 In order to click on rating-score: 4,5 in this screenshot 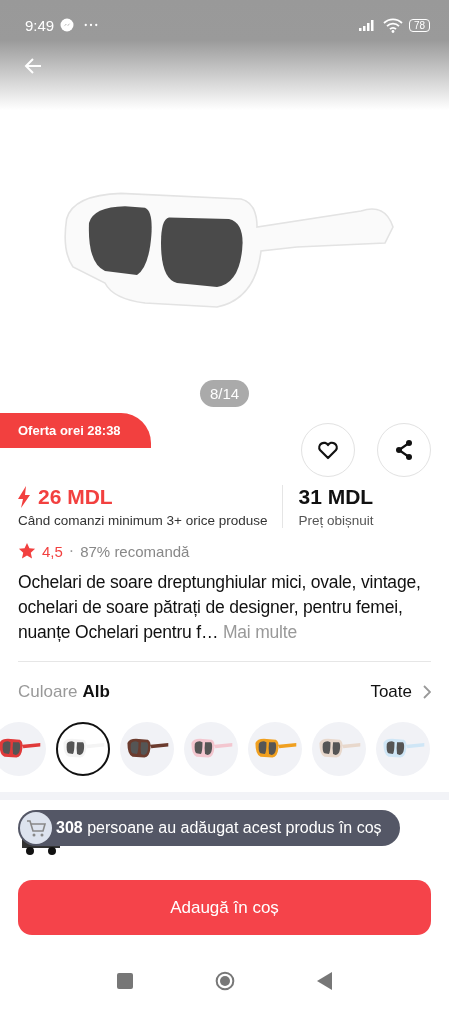, I will do `click(52, 551)`.